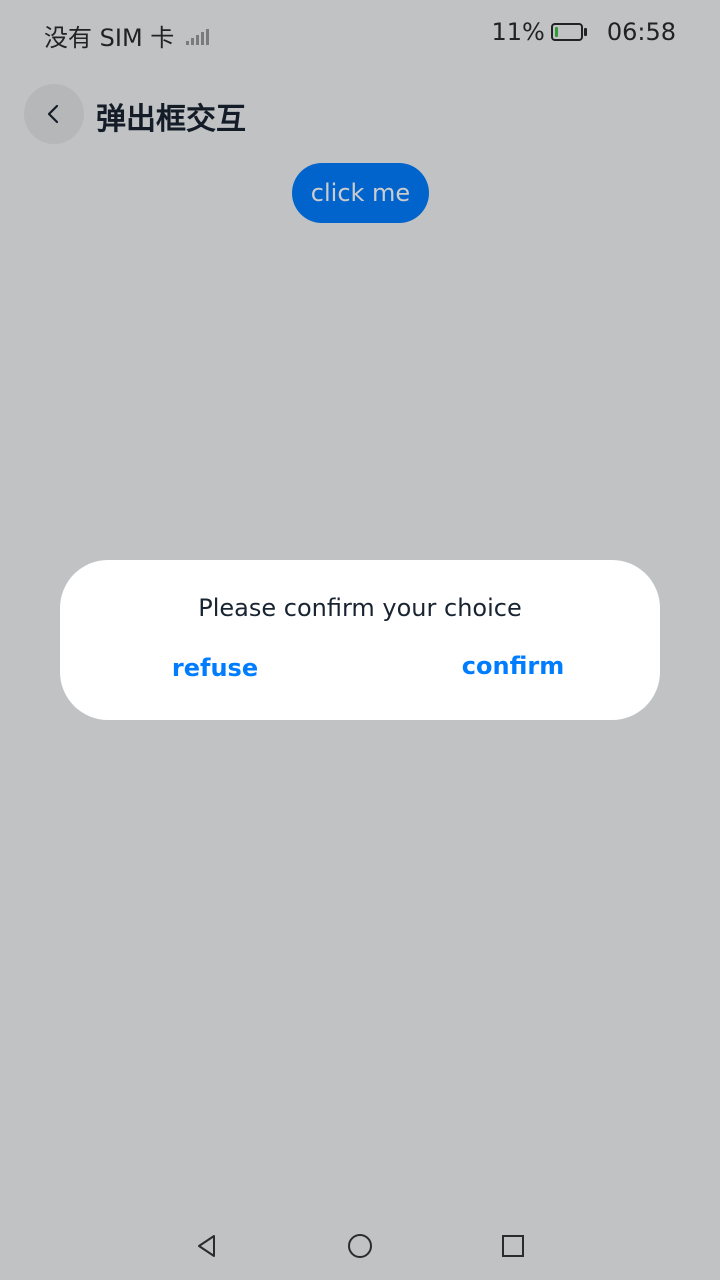 Image resolution: width=720 pixels, height=1280 pixels. I want to click on navigation-bar, so click(360, 1244).